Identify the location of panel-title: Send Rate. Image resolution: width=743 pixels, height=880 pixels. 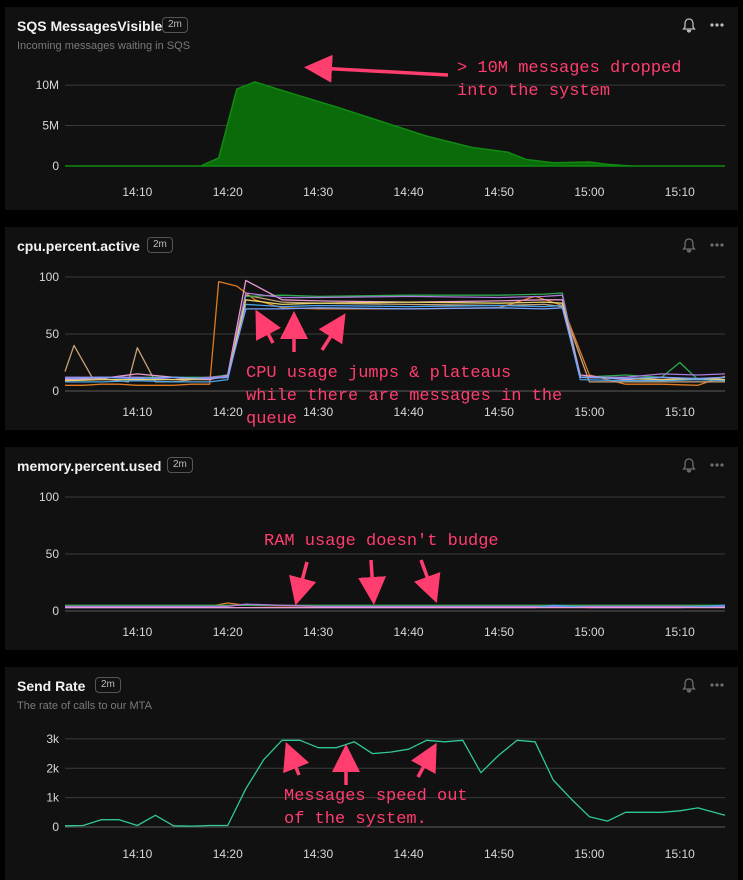
(51, 686).